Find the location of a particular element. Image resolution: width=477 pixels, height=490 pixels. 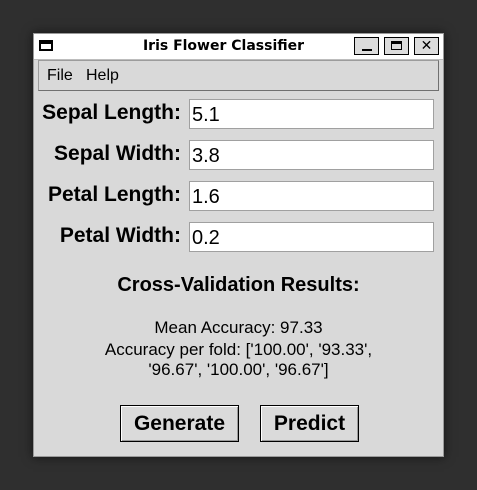

minimize-button is located at coordinates (366, 46).